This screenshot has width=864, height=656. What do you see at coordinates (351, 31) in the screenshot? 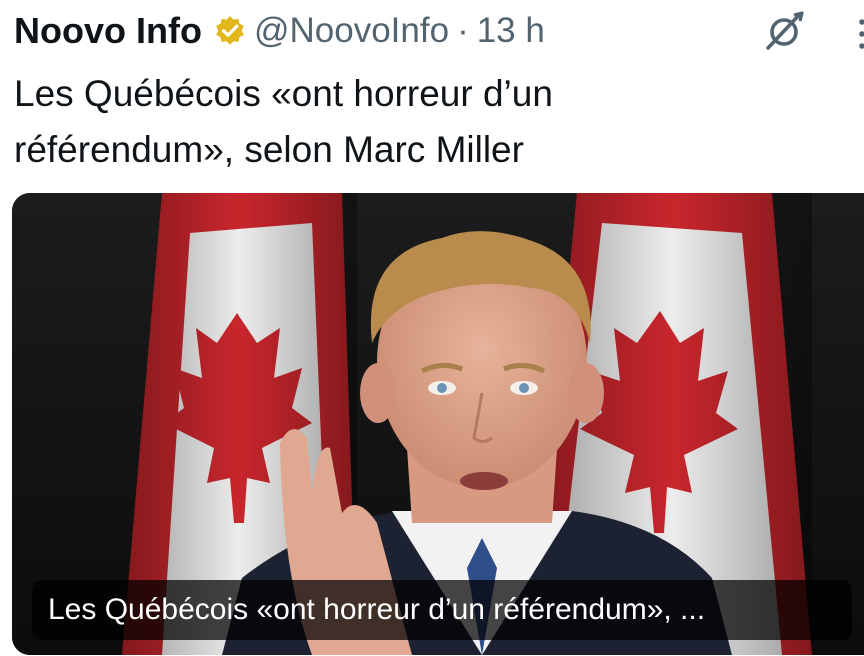
I see `author-handle: @NoovoInfo` at bounding box center [351, 31].